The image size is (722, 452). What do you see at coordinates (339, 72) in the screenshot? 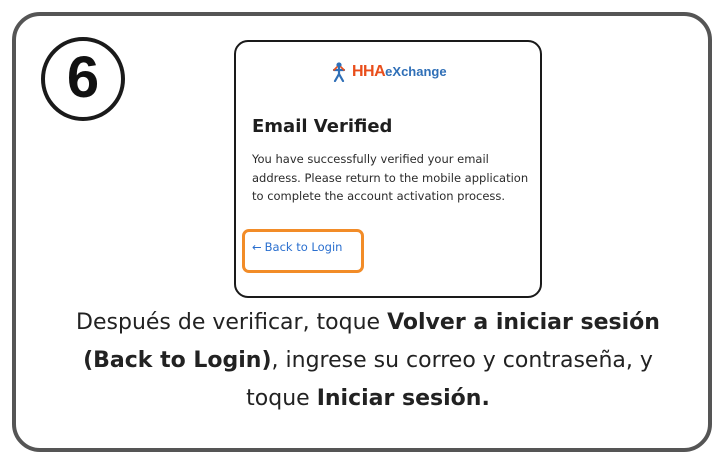
I see `person-figure-icon` at bounding box center [339, 72].